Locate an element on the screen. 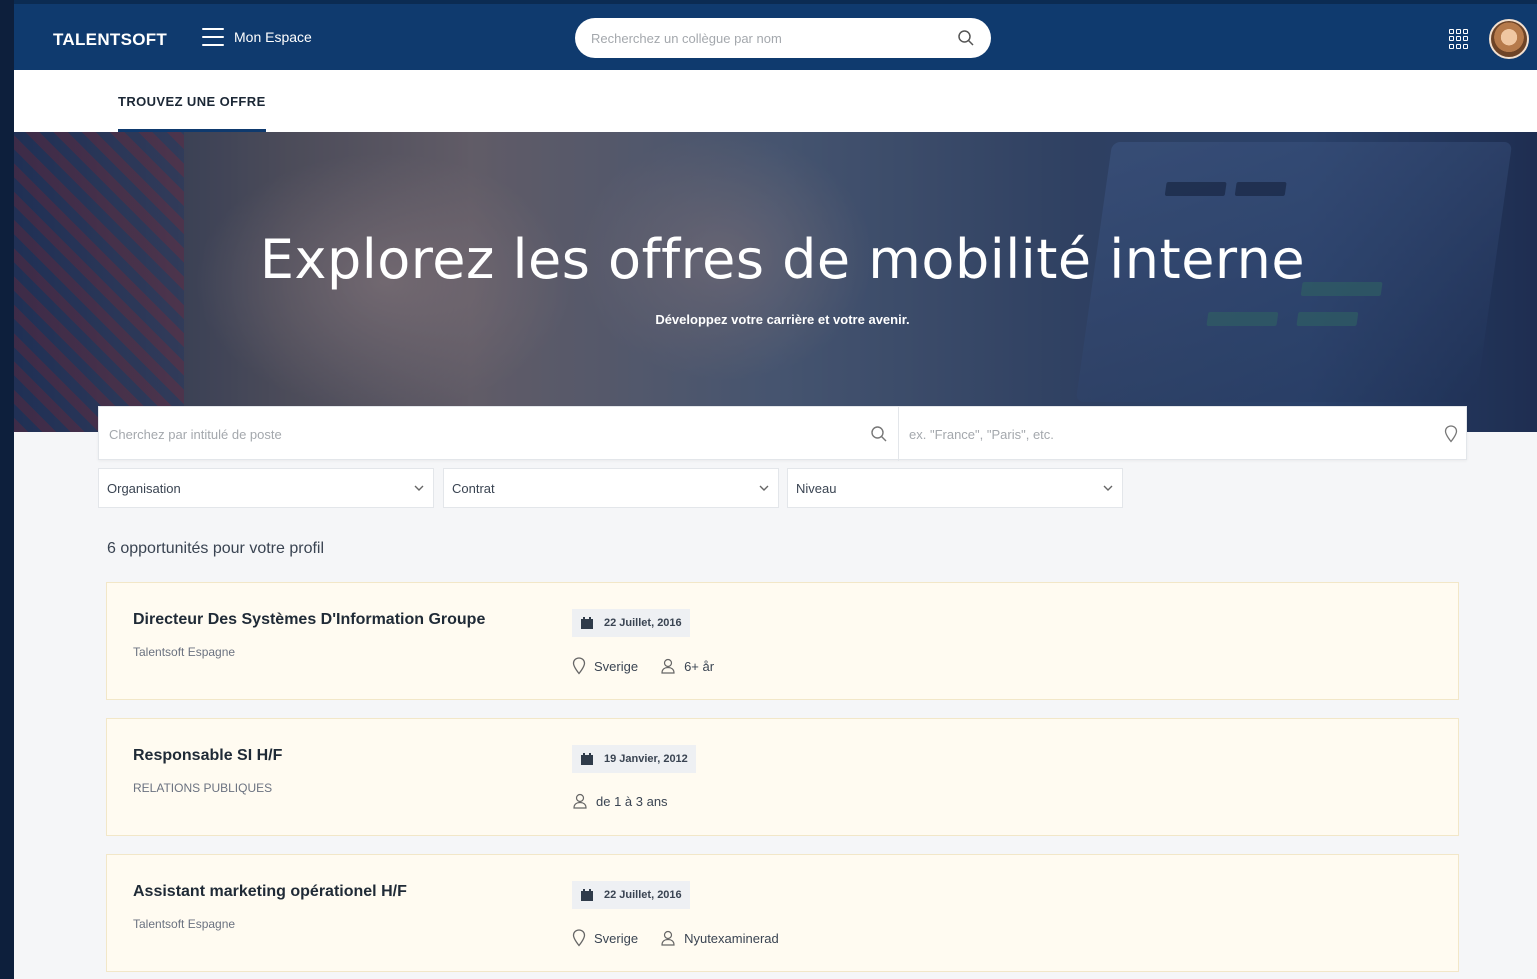 This screenshot has height=979, width=1537. job-meta: Sverige 6+ år is located at coordinates (654, 666).